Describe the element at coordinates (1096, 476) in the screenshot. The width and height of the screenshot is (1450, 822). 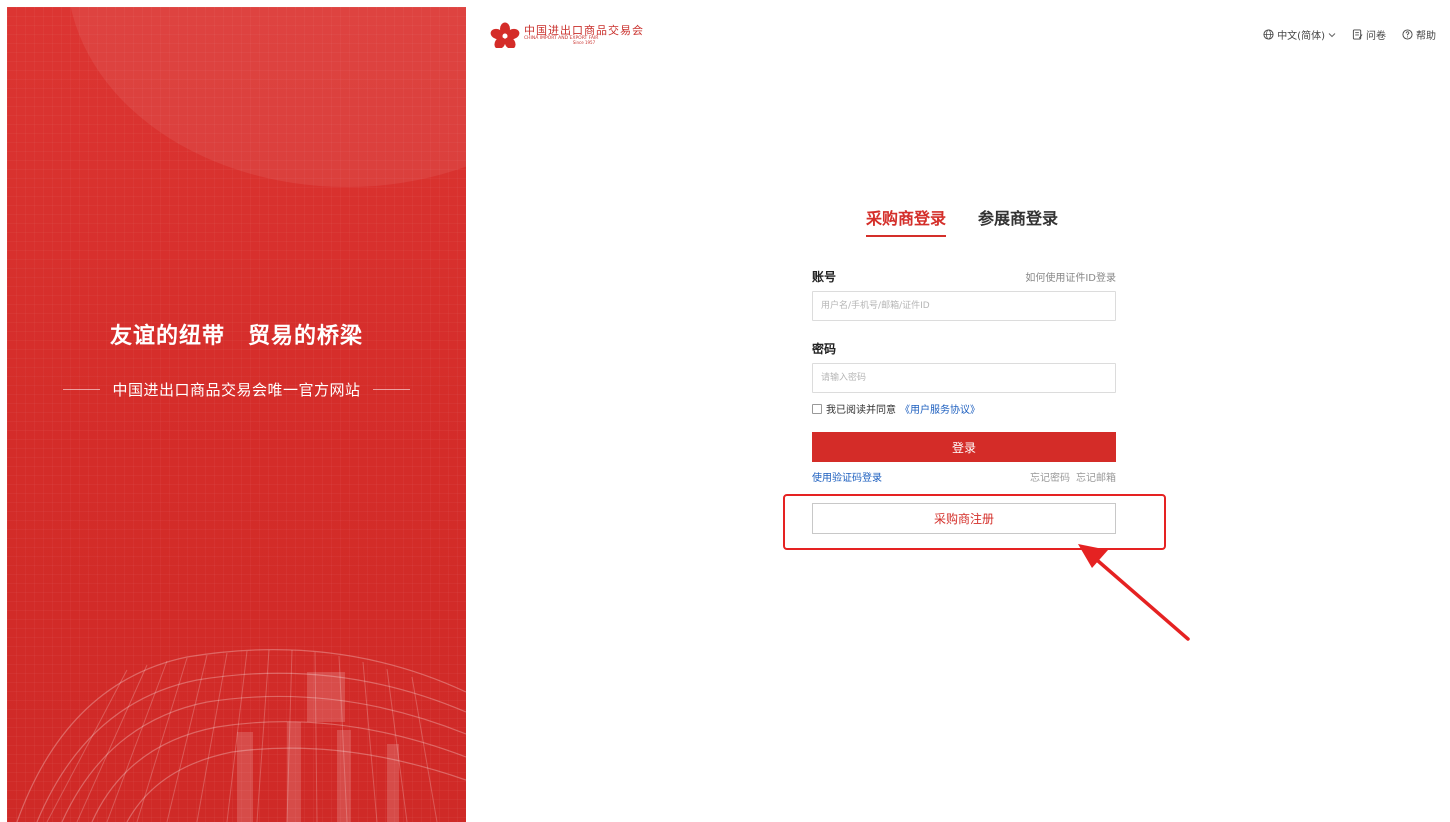
I see `forgot-email-link: 忘记邮箱` at that location.